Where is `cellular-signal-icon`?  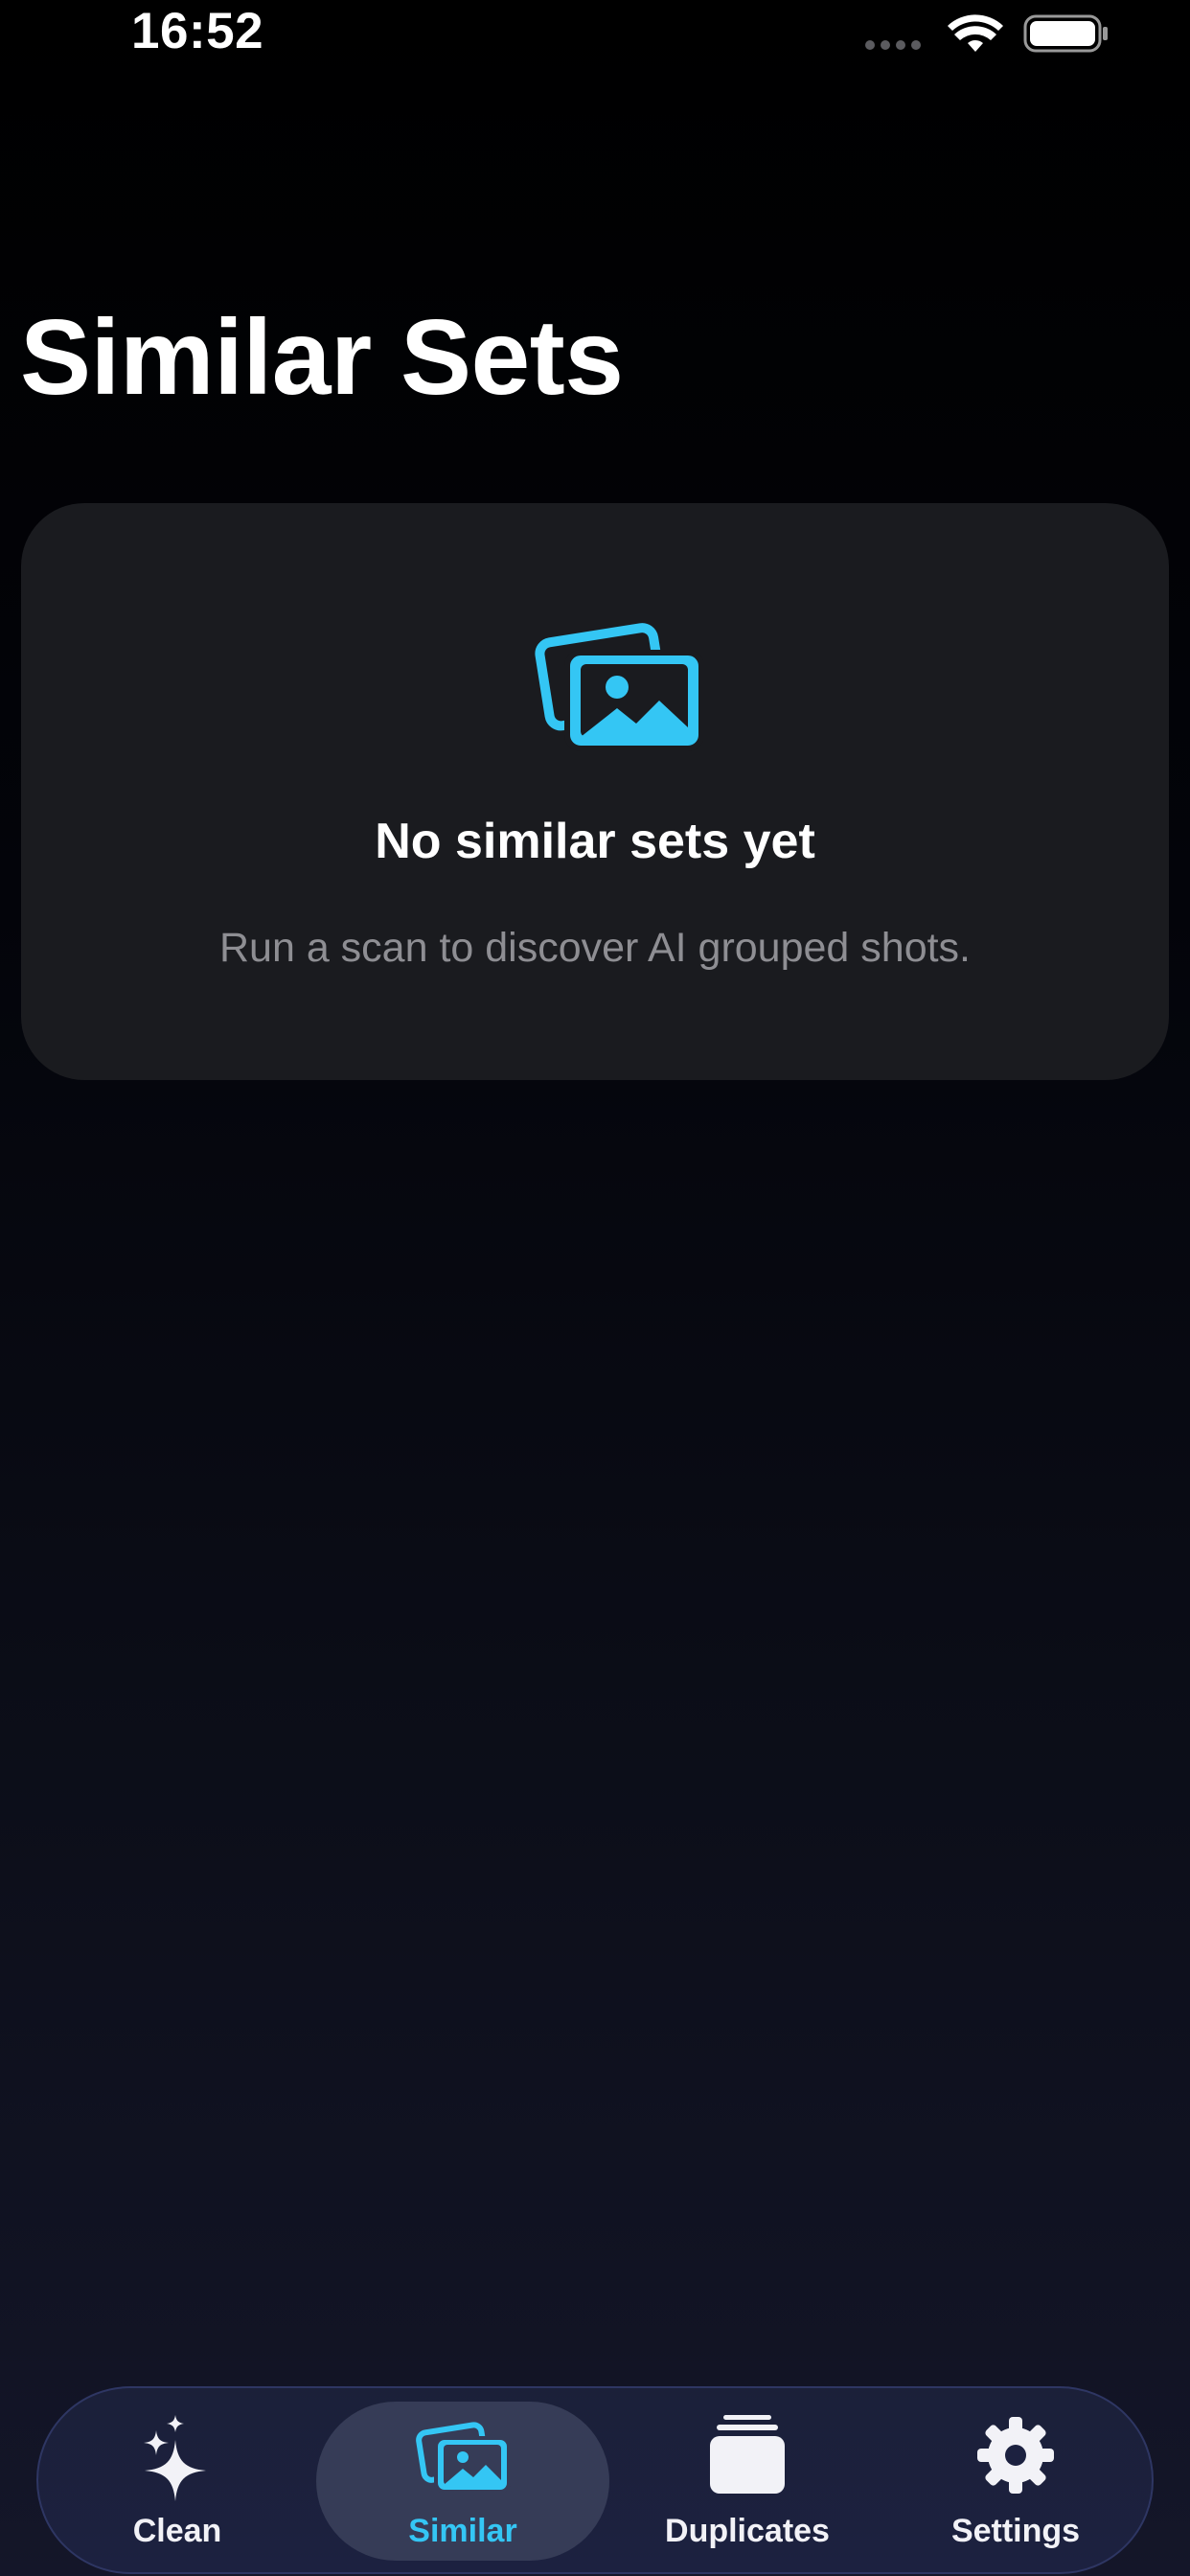 cellular-signal-icon is located at coordinates (893, 45).